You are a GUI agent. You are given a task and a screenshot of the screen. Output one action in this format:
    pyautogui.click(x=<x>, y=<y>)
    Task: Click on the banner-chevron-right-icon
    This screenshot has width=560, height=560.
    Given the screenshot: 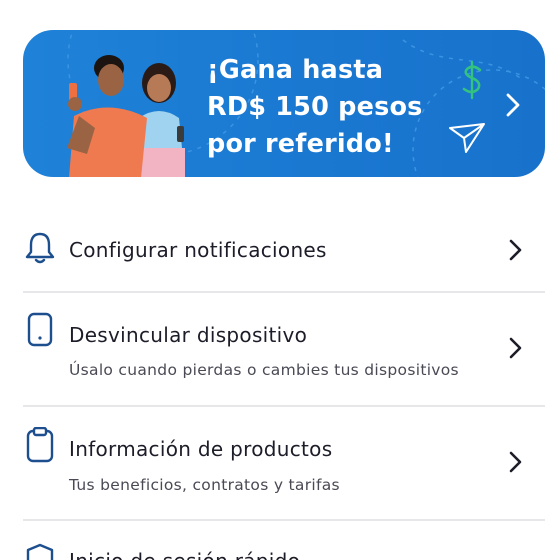 What is the action you would take?
    pyautogui.click(x=513, y=105)
    